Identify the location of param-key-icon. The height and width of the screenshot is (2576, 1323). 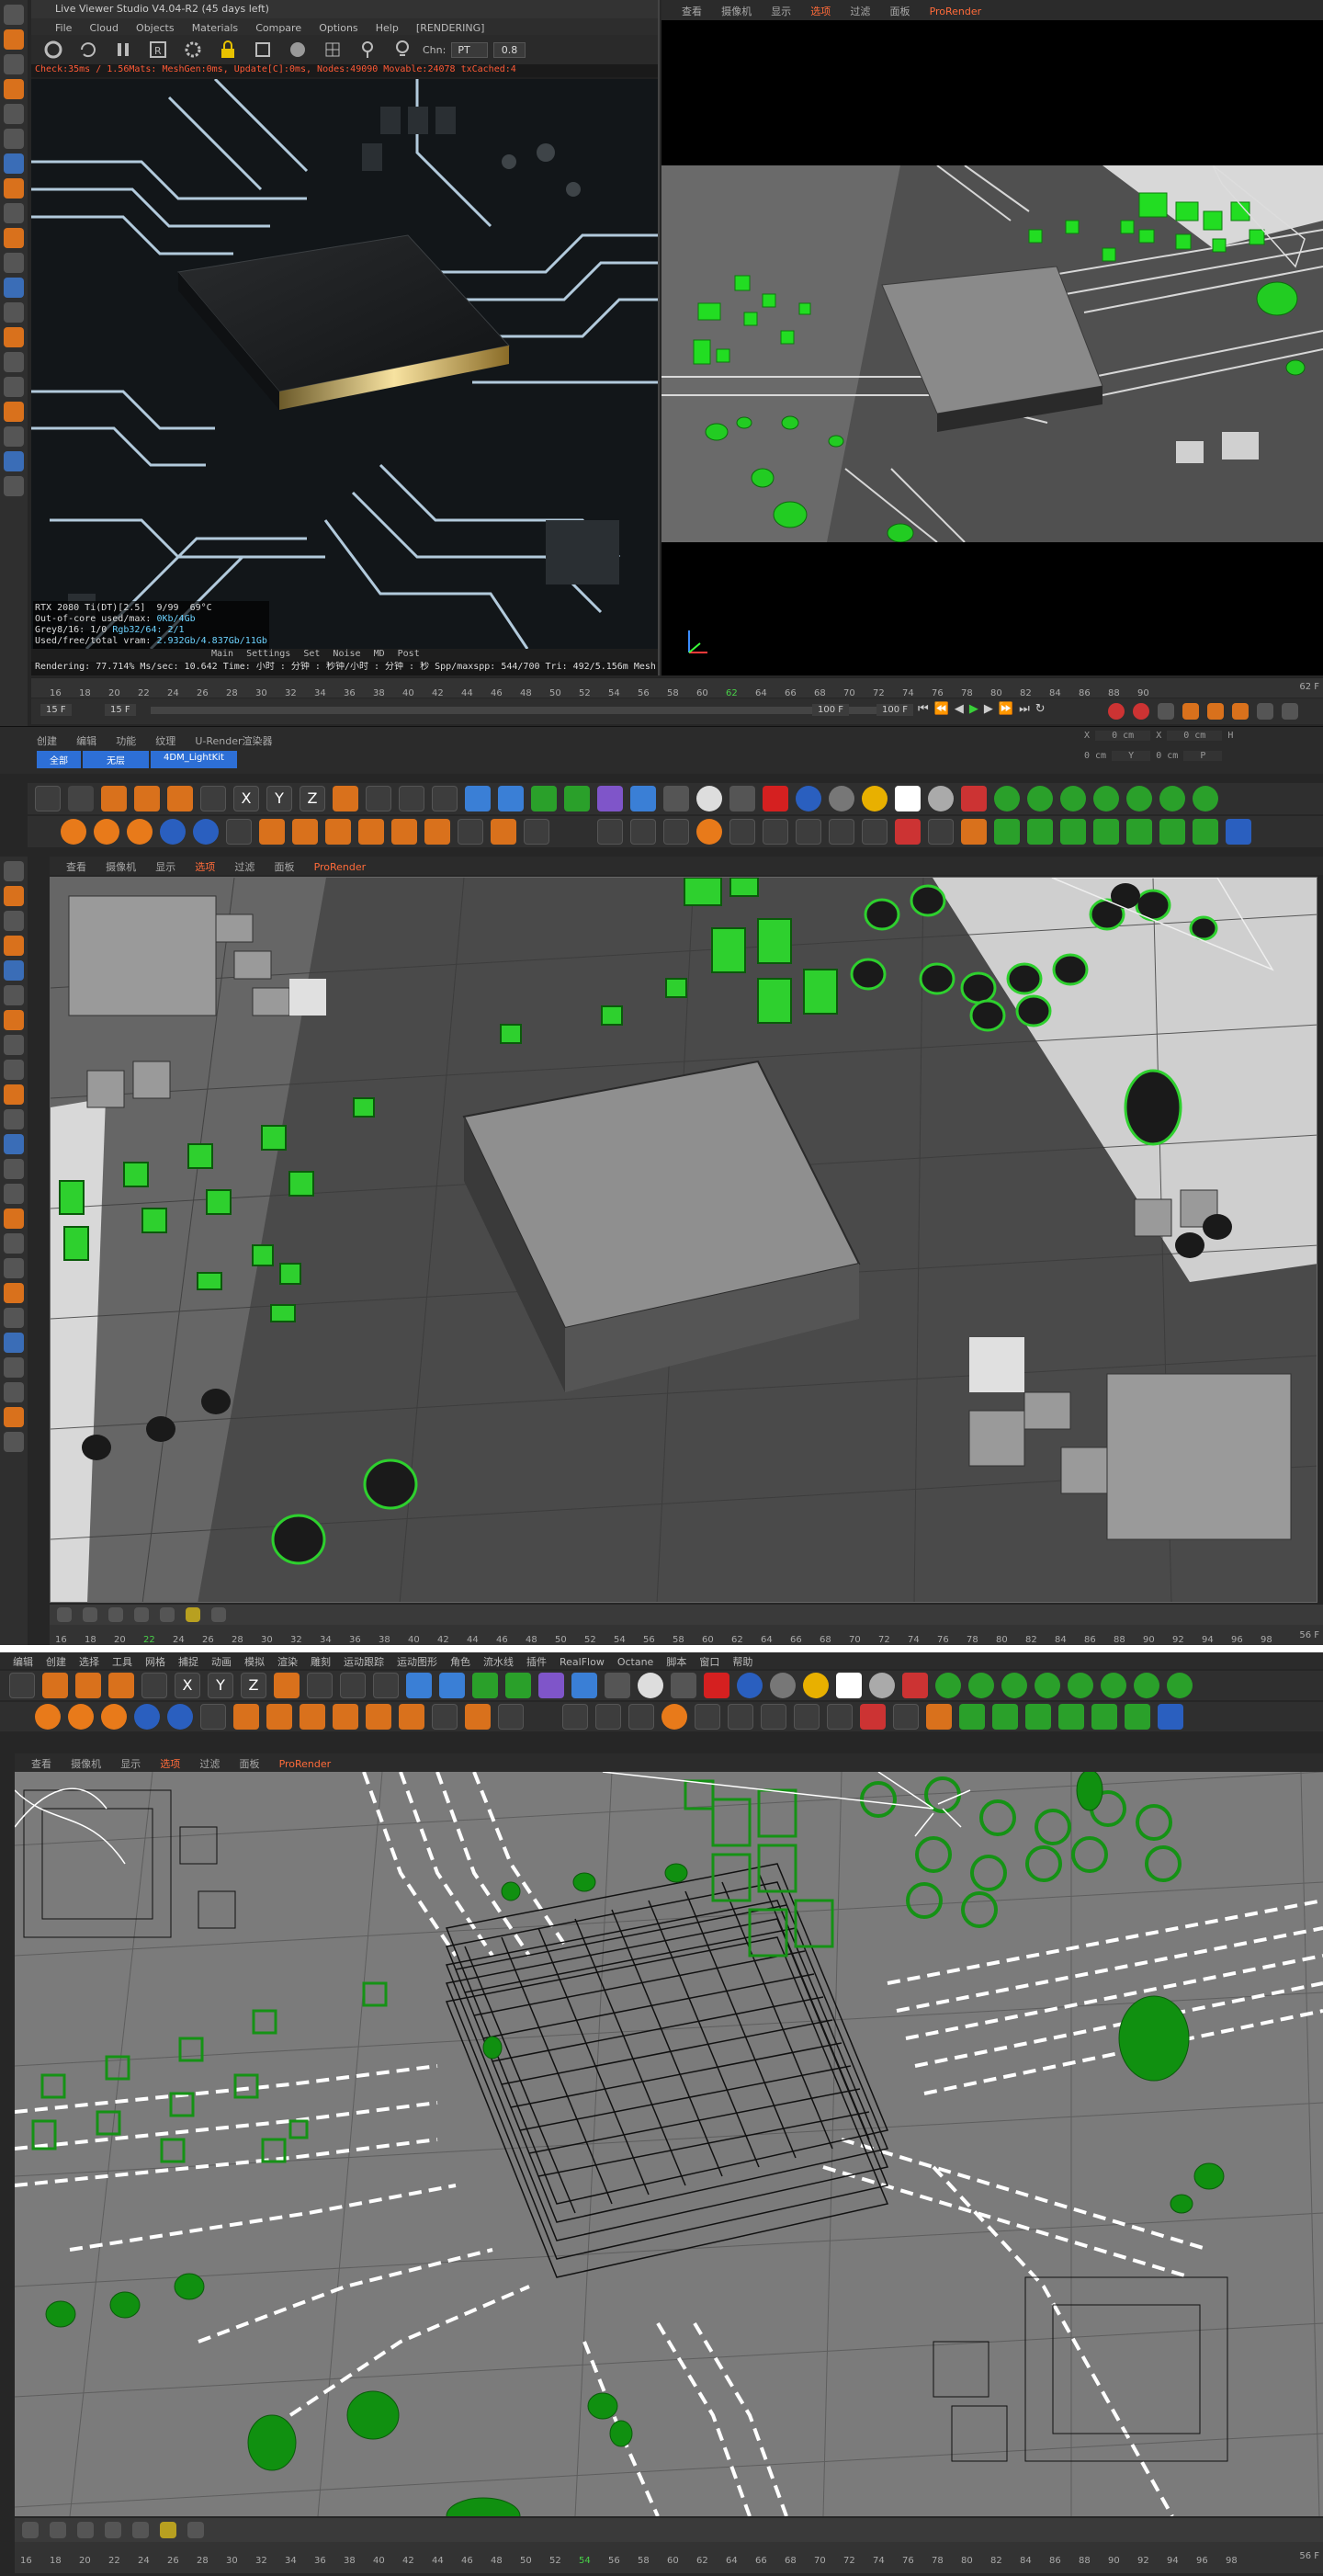
(1265, 711).